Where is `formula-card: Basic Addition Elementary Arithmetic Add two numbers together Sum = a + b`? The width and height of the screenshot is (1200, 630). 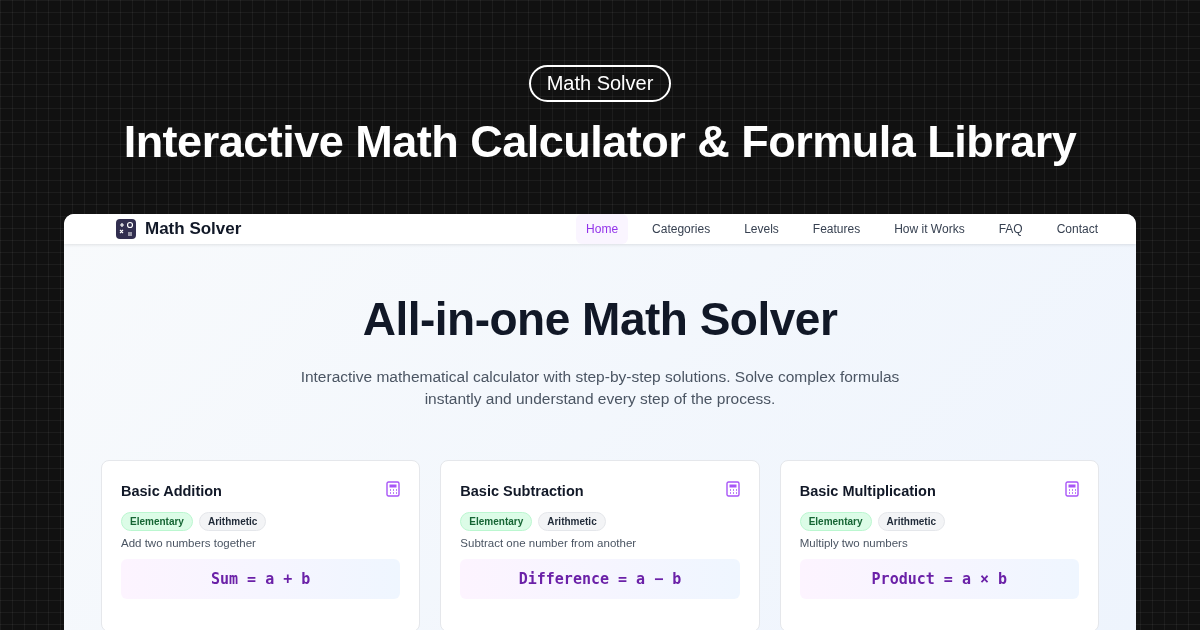
formula-card: Basic Addition Elementary Arithmetic Add two numbers together Sum = a + b is located at coordinates (261, 545).